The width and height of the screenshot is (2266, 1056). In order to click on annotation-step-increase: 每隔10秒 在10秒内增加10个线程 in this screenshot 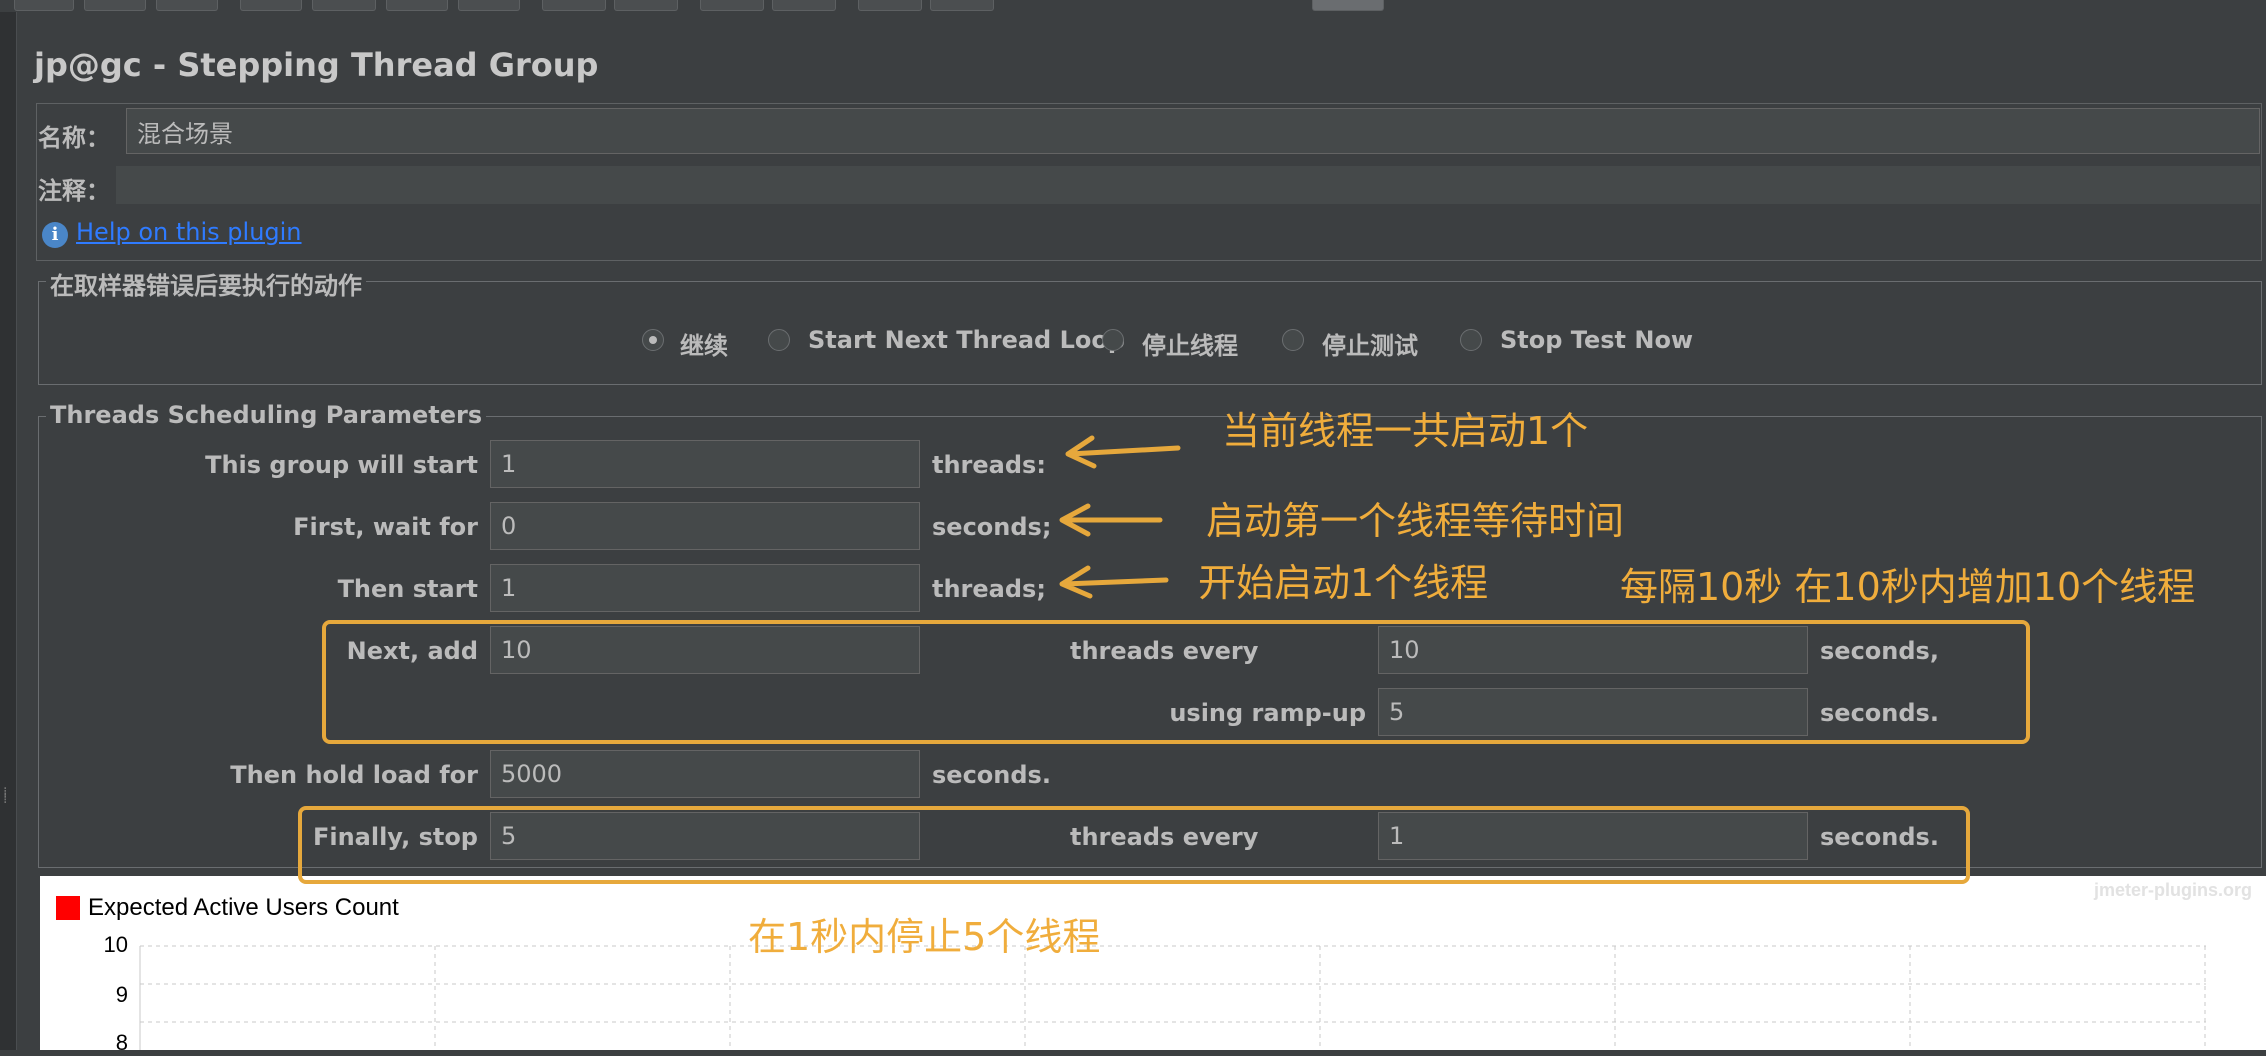, I will do `click(1908, 587)`.